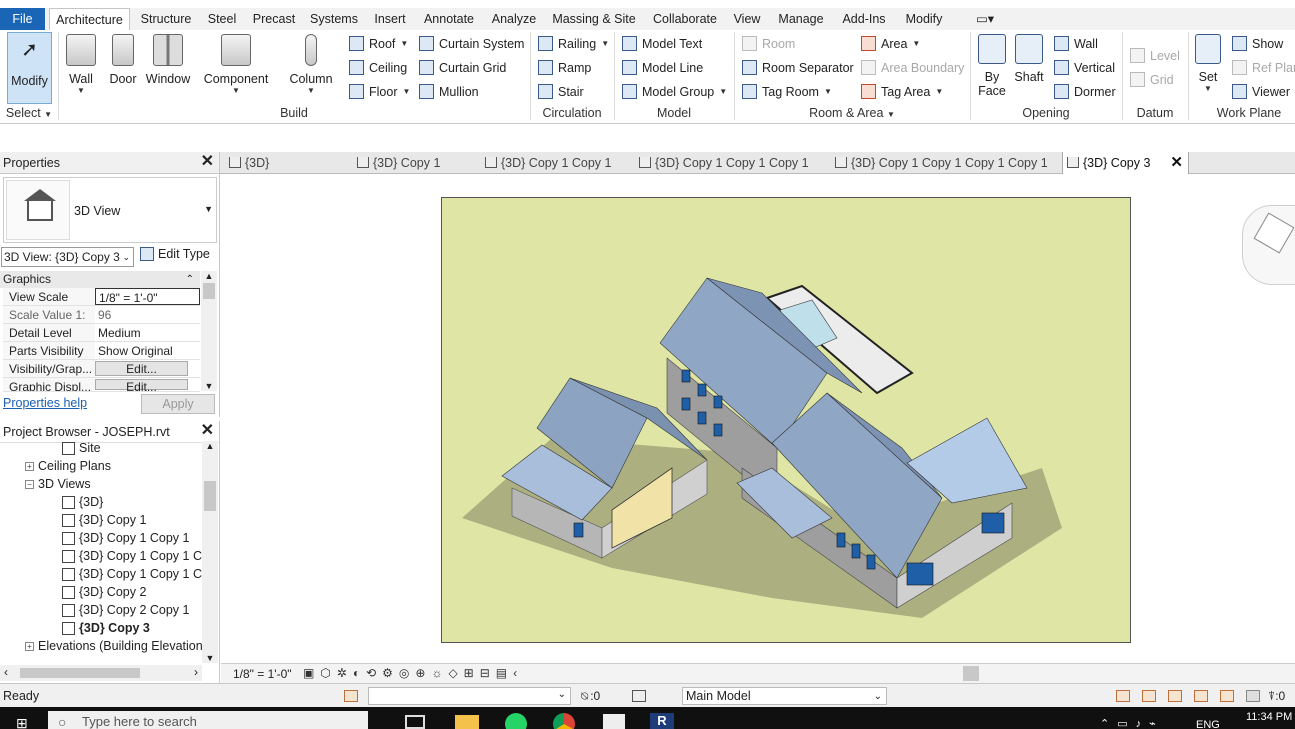 The height and width of the screenshot is (729, 1295). What do you see at coordinates (798, 67) in the screenshot?
I see `room-separator-button: Room Separator` at bounding box center [798, 67].